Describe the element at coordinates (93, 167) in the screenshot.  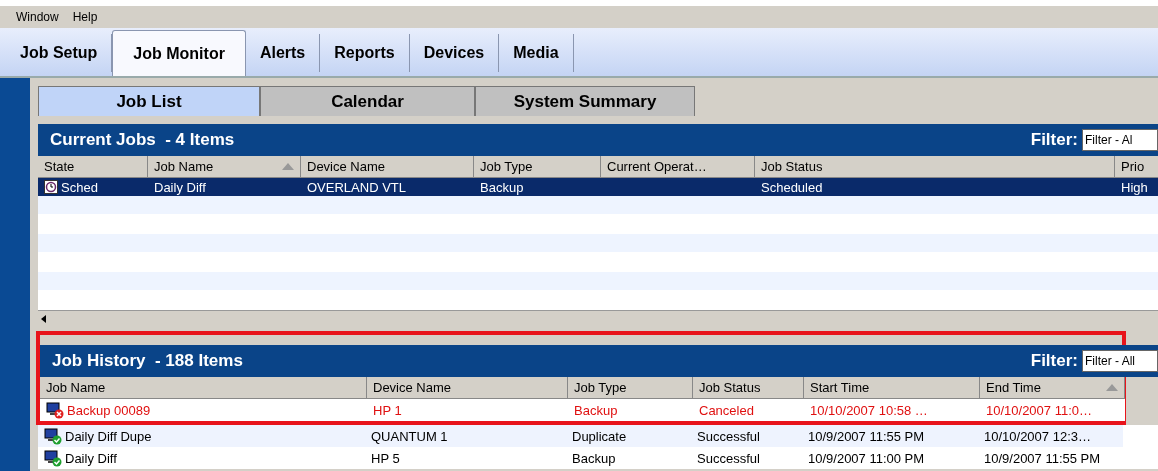
I see `column-header: State` at that location.